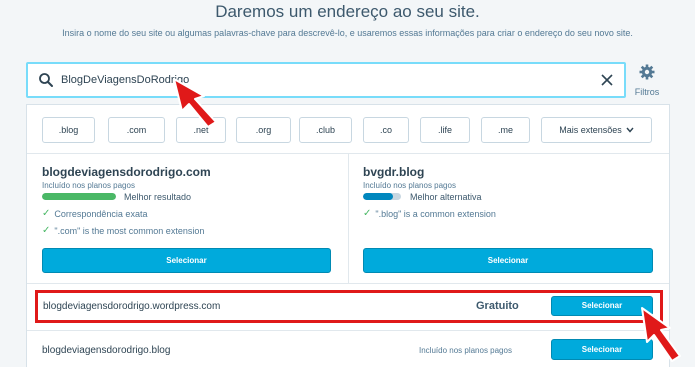  Describe the element at coordinates (435, 213) in the screenshot. I see `reason-text: ".blog" is a common extension` at that location.